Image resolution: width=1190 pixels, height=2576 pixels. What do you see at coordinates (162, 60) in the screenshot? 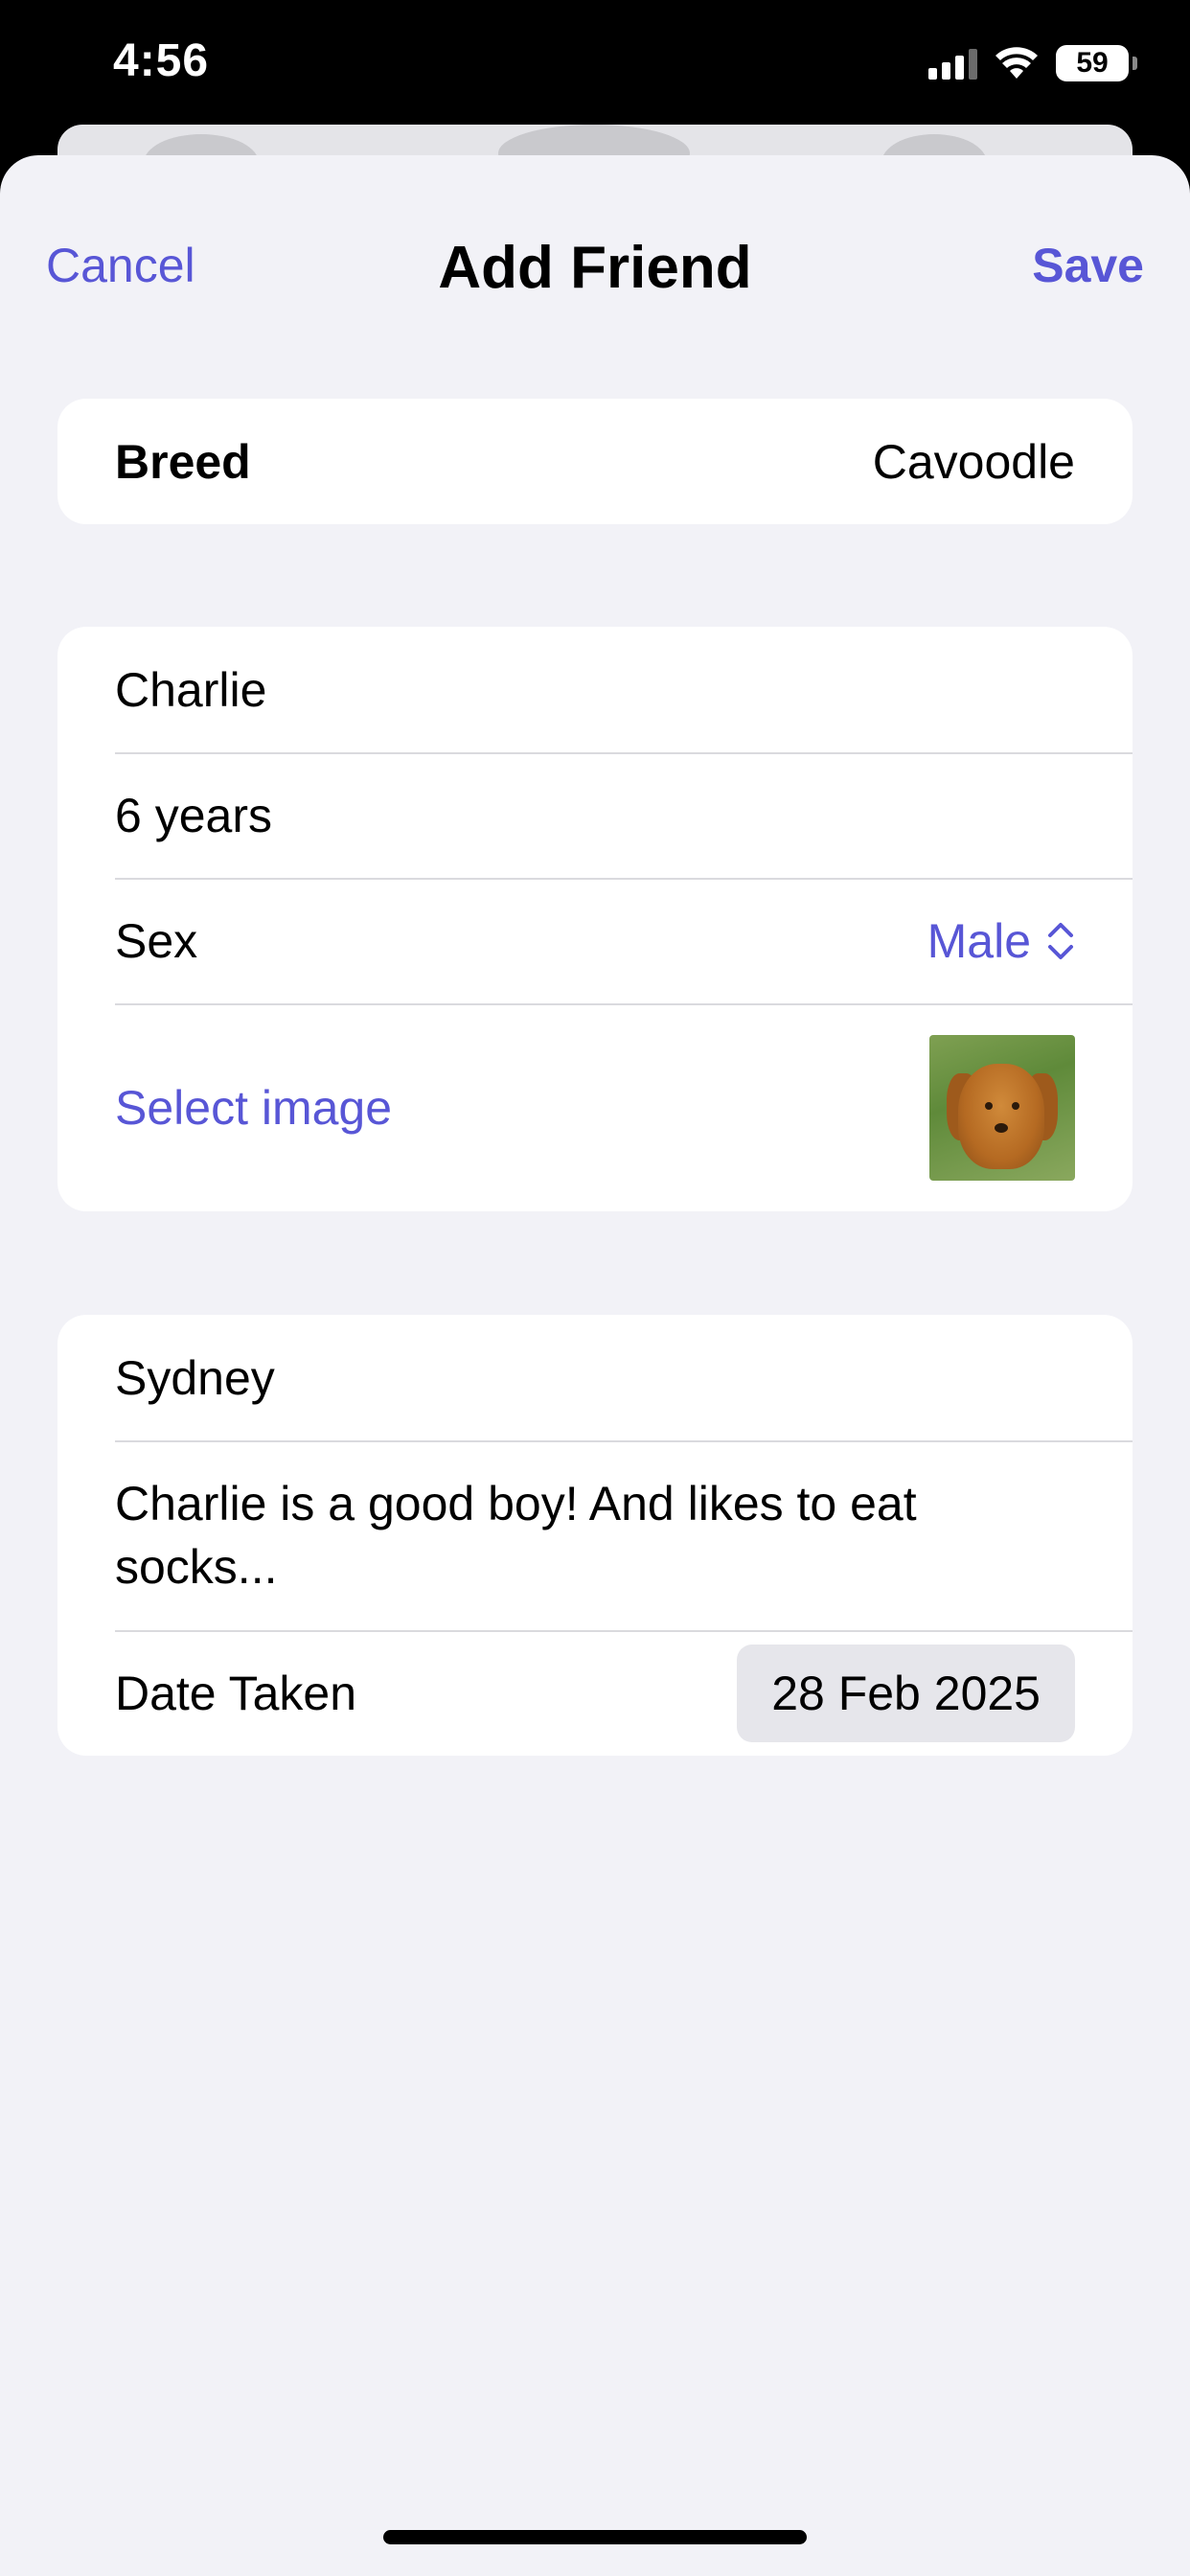
I see `status-time: 4:56` at bounding box center [162, 60].